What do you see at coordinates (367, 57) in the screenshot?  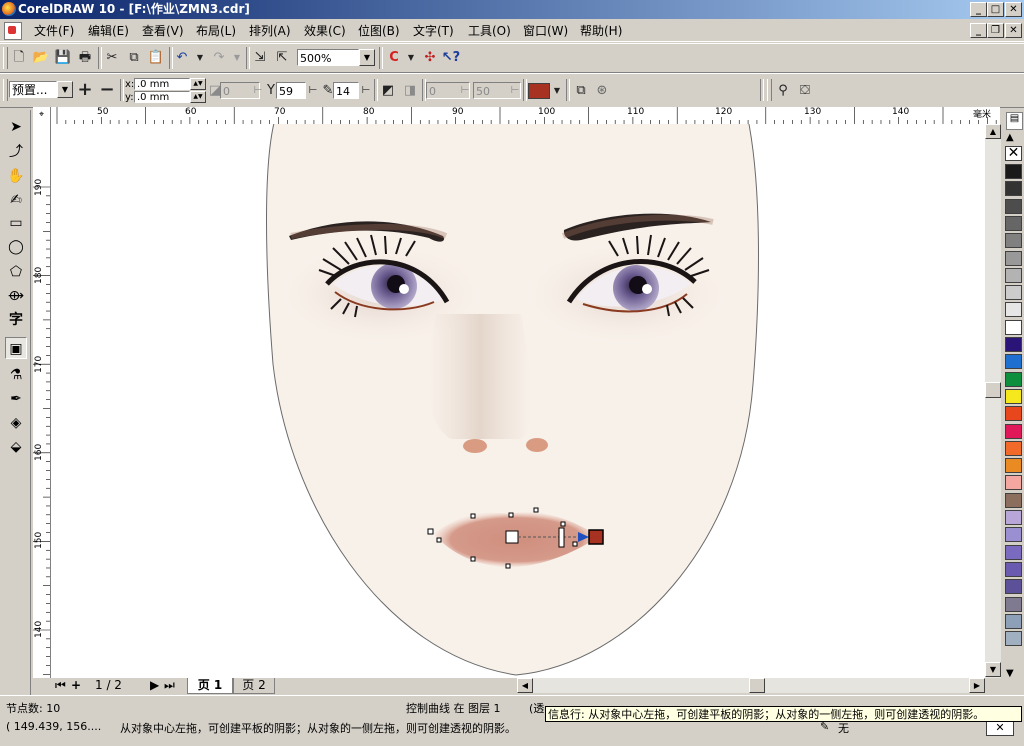 I see `zoom-dropdown-button: ▼` at bounding box center [367, 57].